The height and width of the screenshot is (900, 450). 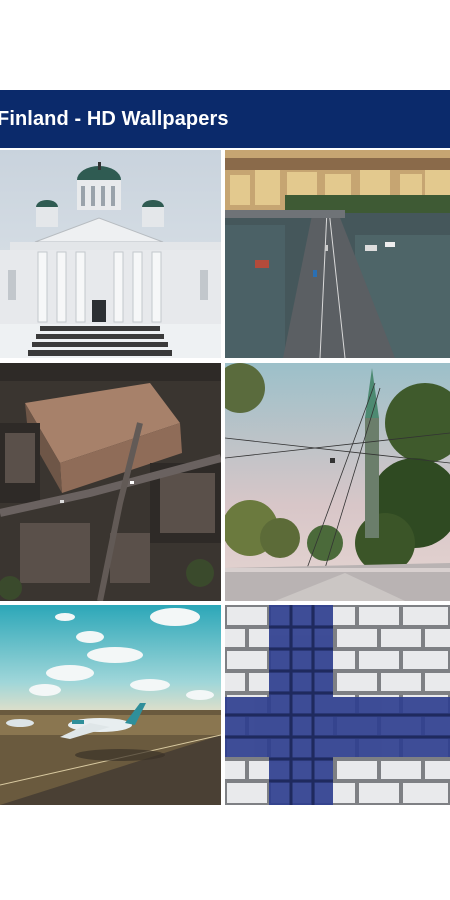 I want to click on flag-brick-image, so click(x=337, y=705).